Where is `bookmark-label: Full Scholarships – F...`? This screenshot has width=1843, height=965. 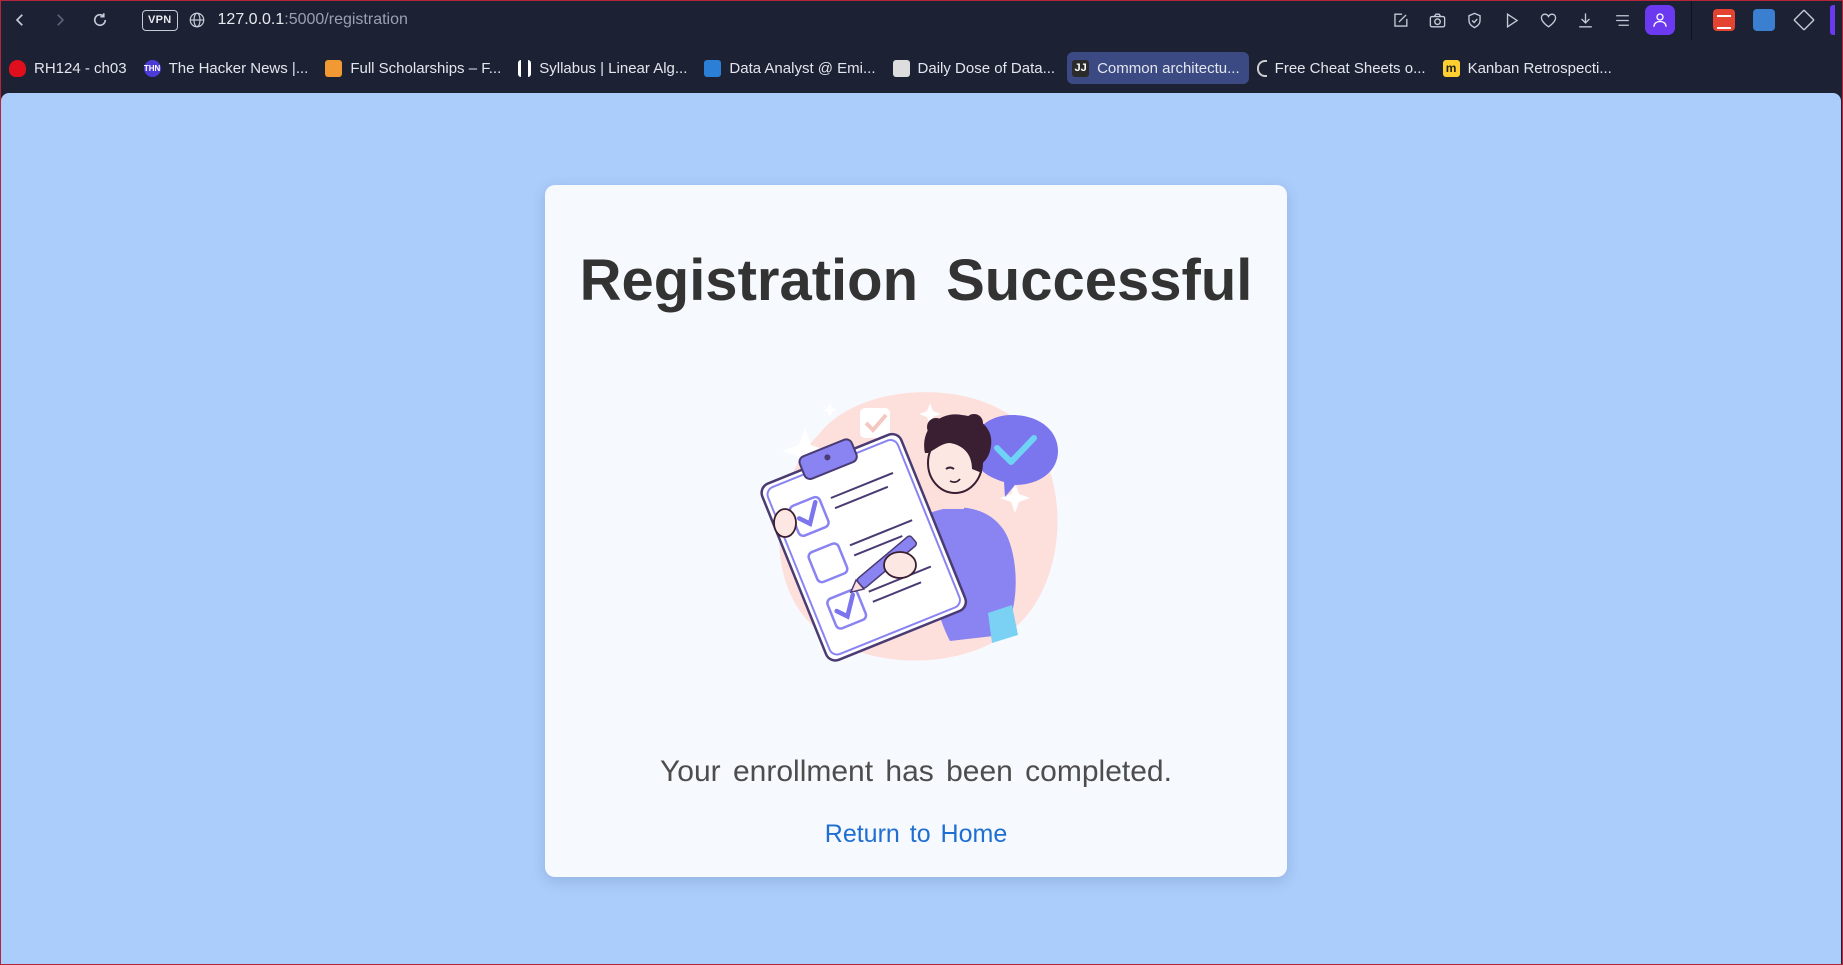
bookmark-label: Full Scholarships – F... is located at coordinates (426, 68).